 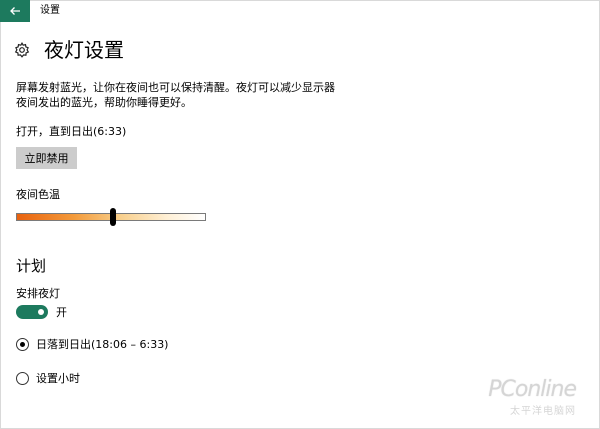 I want to click on color-temperature-label: 夜间色温, so click(x=38, y=194).